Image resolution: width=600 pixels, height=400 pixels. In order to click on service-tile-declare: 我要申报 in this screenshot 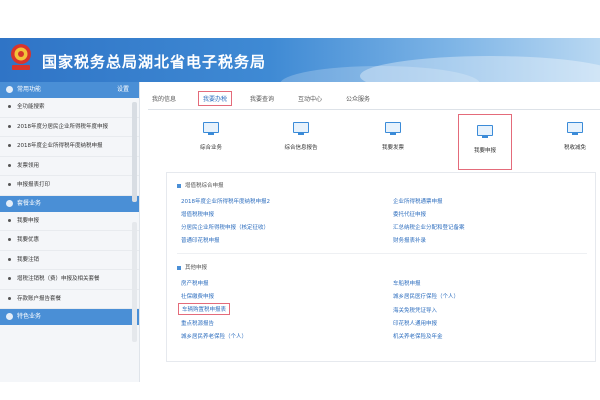, I will do `click(485, 142)`.